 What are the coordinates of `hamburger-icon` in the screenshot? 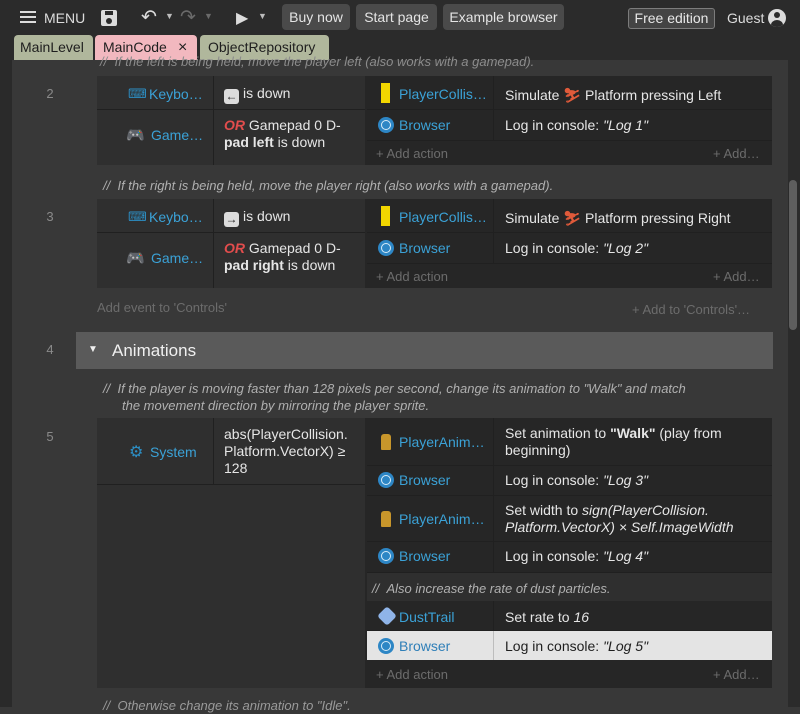 It's located at (28, 17).